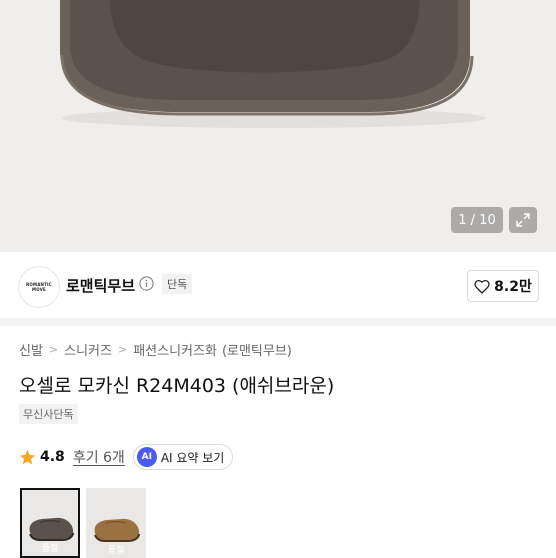  I want to click on brand-row: ROMANTIC MOVE 로맨틱무브 단독 8.2만, so click(278, 286).